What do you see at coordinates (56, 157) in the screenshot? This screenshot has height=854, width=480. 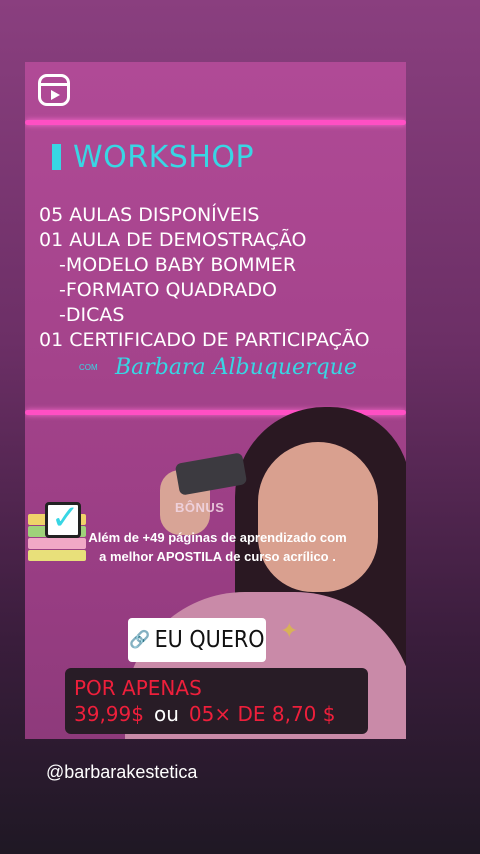 I see `title-accent-bar` at bounding box center [56, 157].